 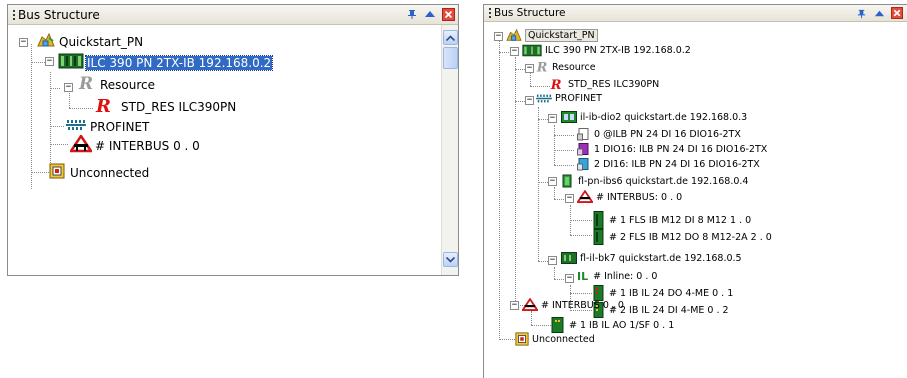 I want to click on tree-node-module: 1 DIO16: ILB PN 24 DI 16 DIO16-2TX, so click(x=672, y=149).